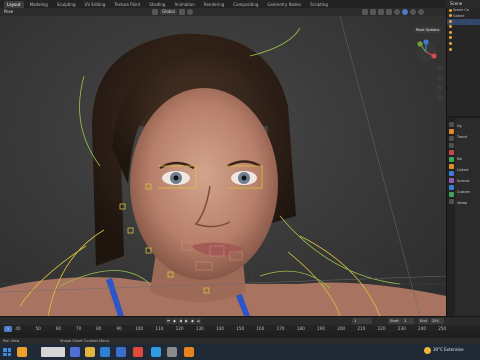  Describe the element at coordinates (437, 321) in the screenshot. I see `end-frame-field: 250` at that location.